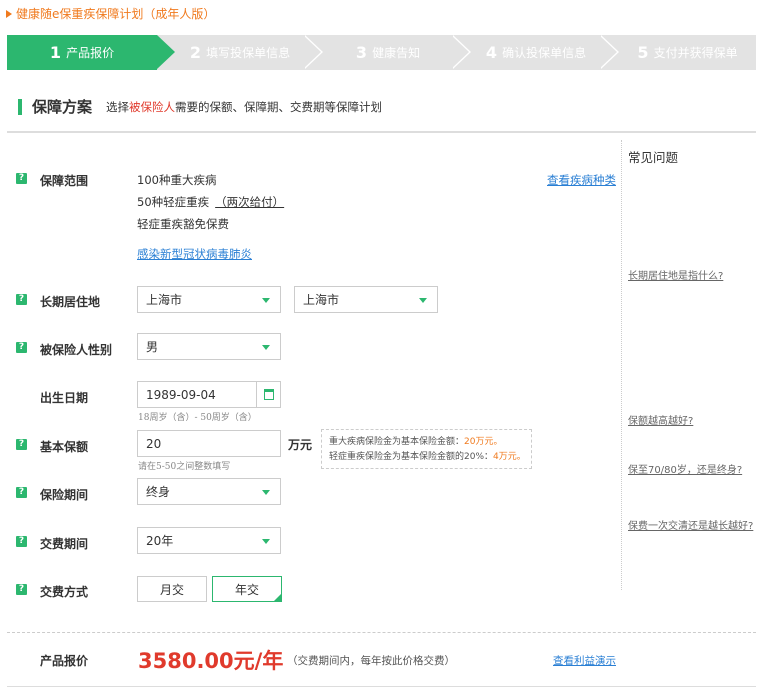  I want to click on quote-note: （交费期间内，每年按此价格交费）, so click(371, 661).